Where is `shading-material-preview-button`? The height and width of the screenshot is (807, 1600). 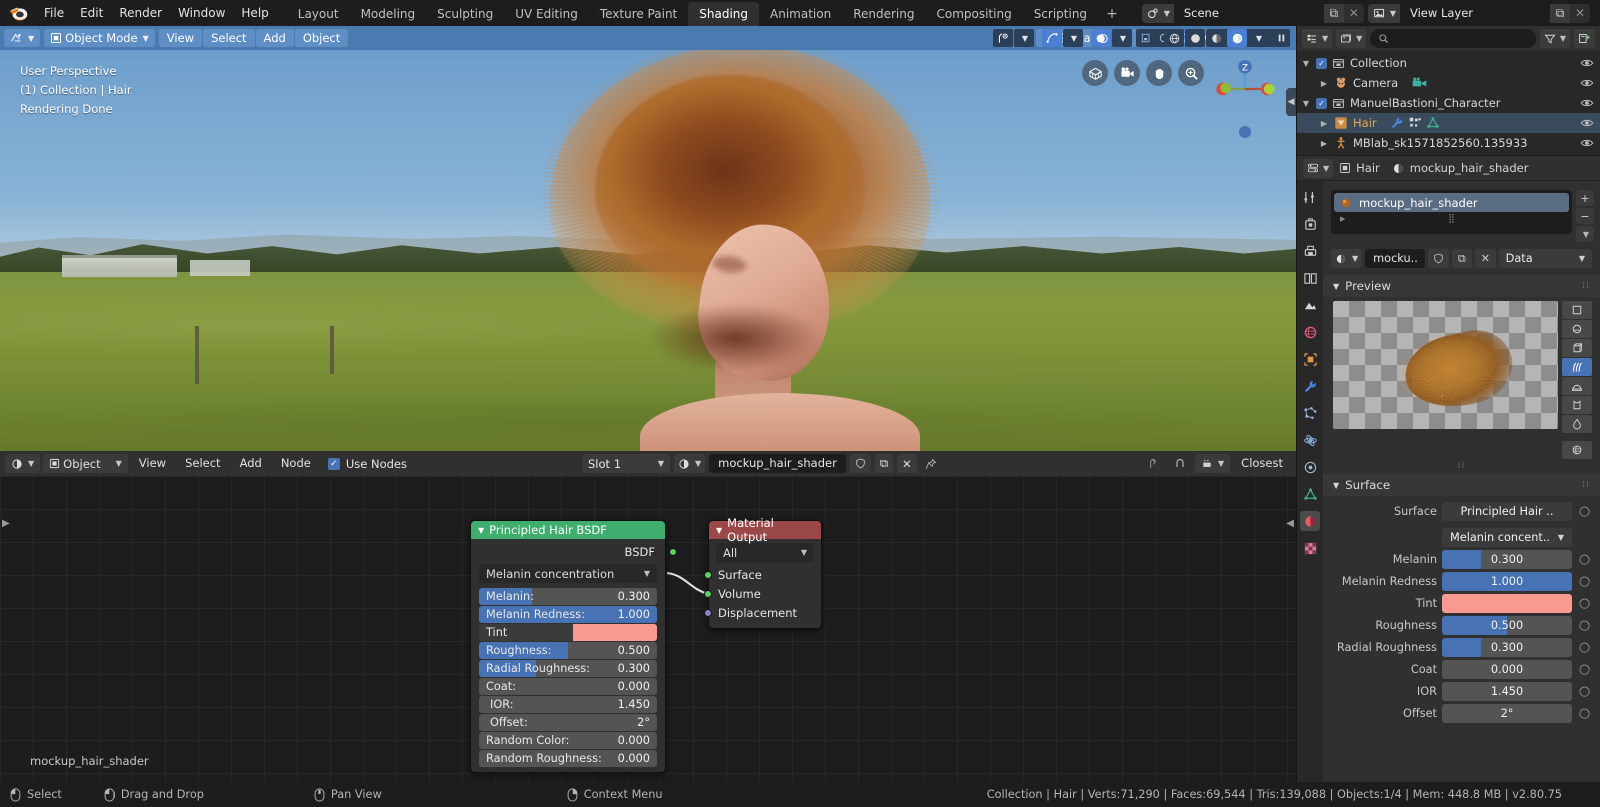
shading-material-preview-button is located at coordinates (1216, 38).